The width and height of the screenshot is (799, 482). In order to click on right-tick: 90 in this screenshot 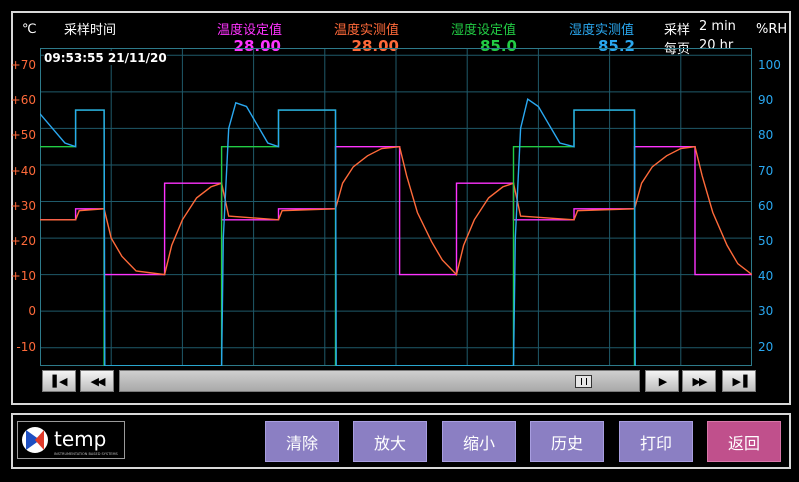, I will do `click(766, 100)`.